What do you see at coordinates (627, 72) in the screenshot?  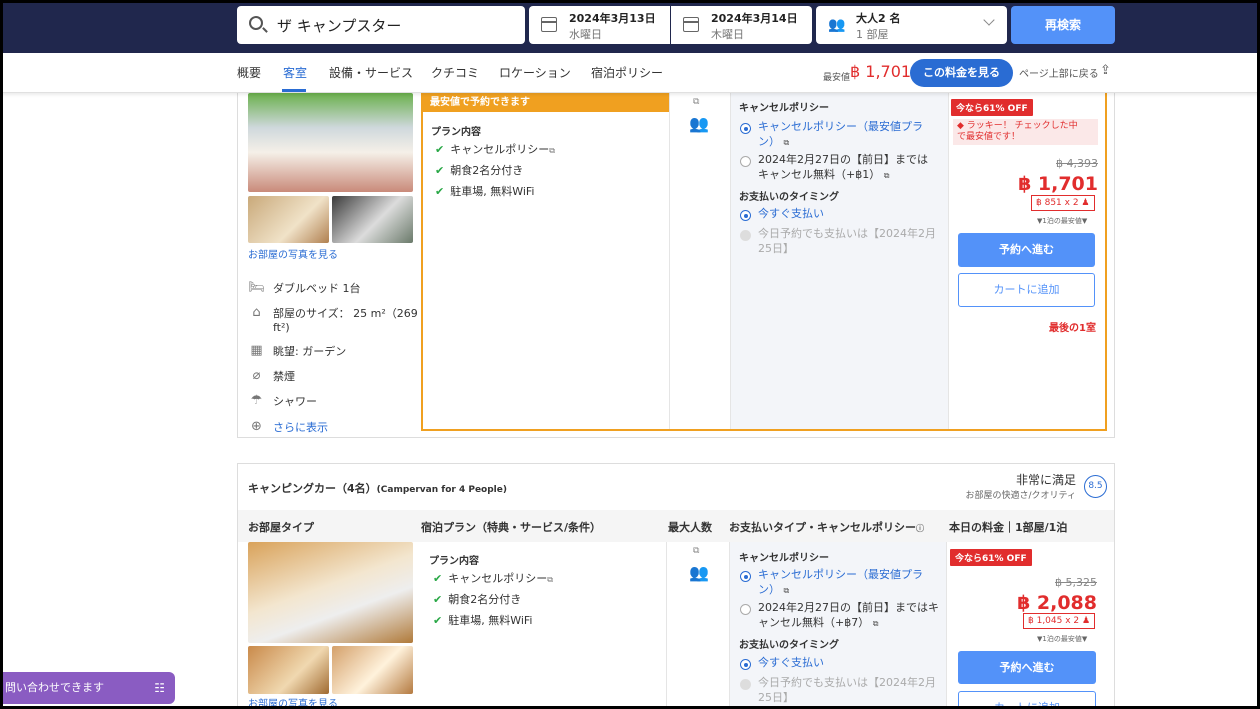 I see `tab-policies: 宿泊ポリシー` at bounding box center [627, 72].